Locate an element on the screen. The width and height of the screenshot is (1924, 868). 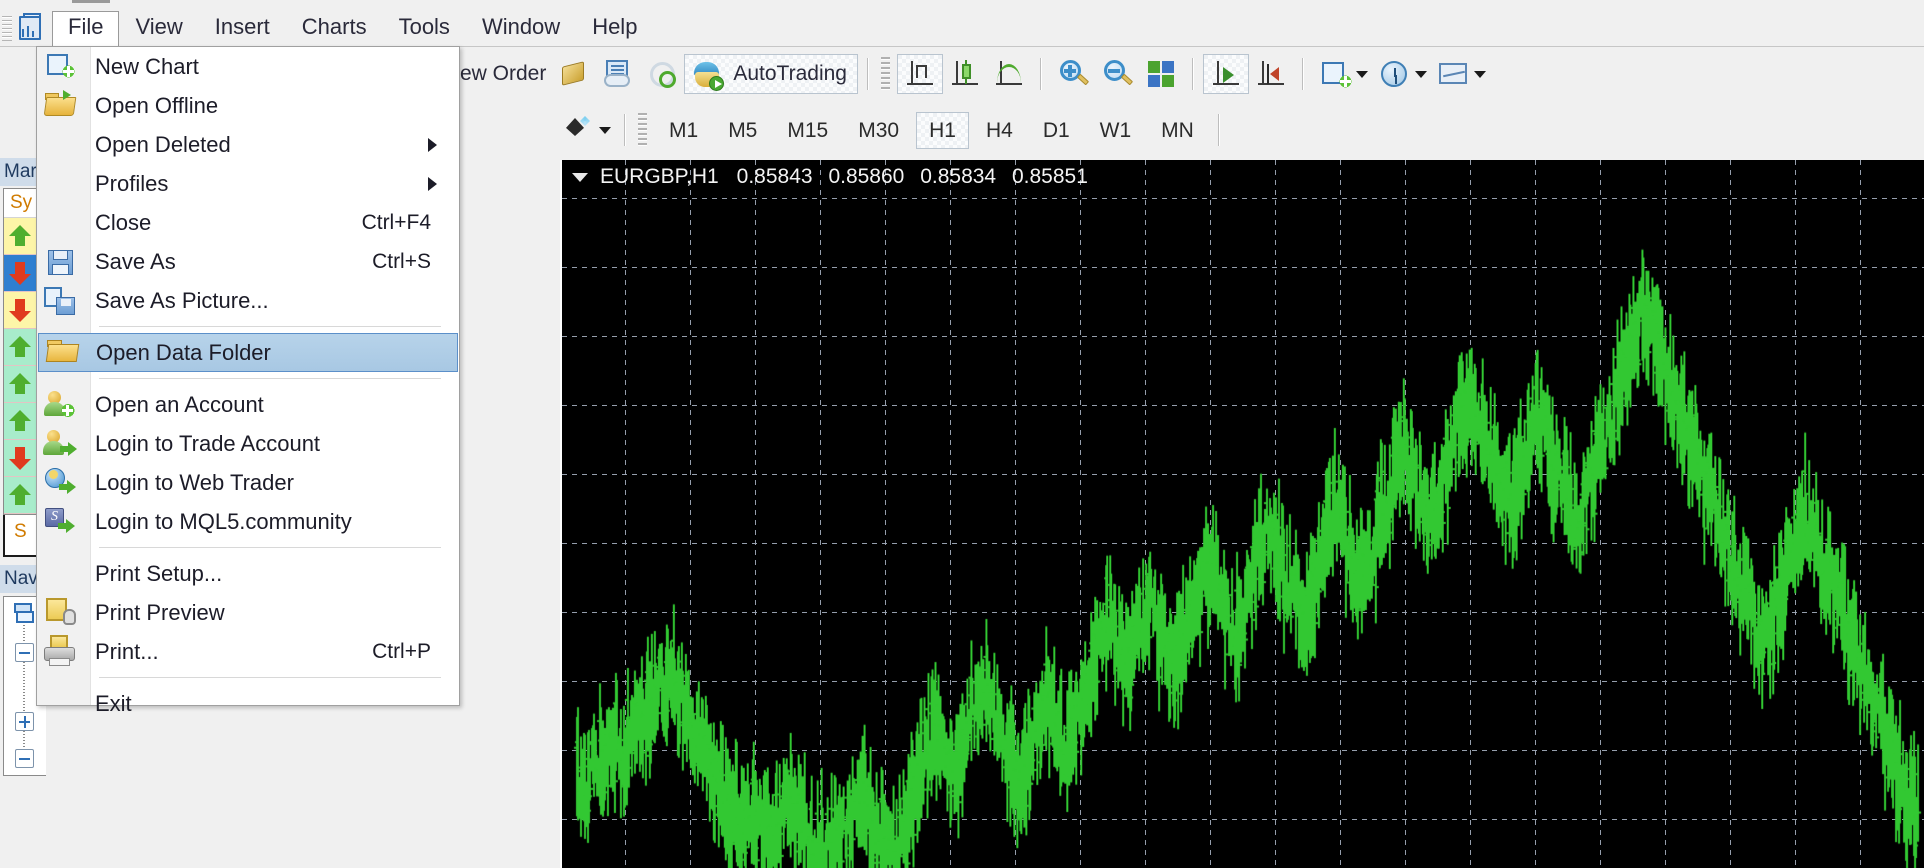
auto-scroll-icon is located at coordinates (1225, 74).